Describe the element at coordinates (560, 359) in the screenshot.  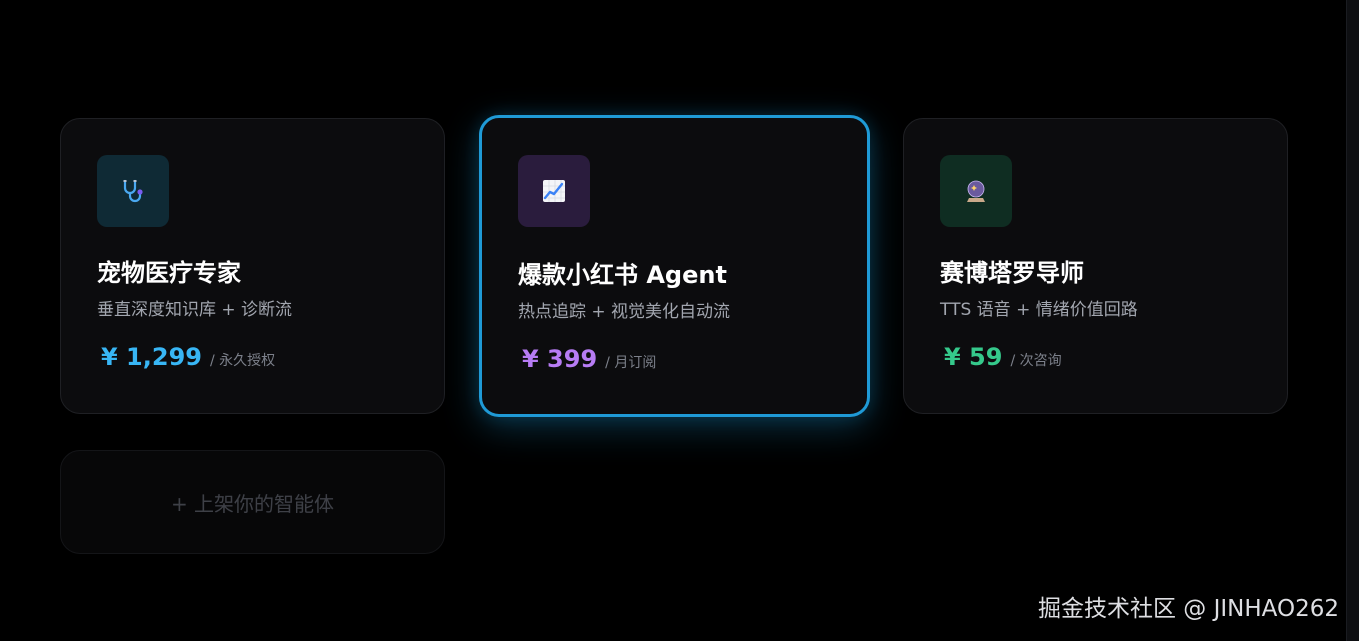
I see `price-value: ¥ 399` at that location.